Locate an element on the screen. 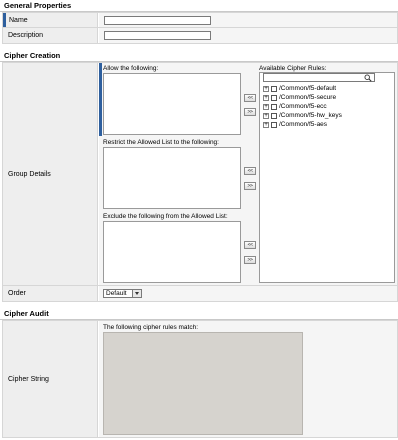  cipher-string-label: Cipher String is located at coordinates (50, 379).